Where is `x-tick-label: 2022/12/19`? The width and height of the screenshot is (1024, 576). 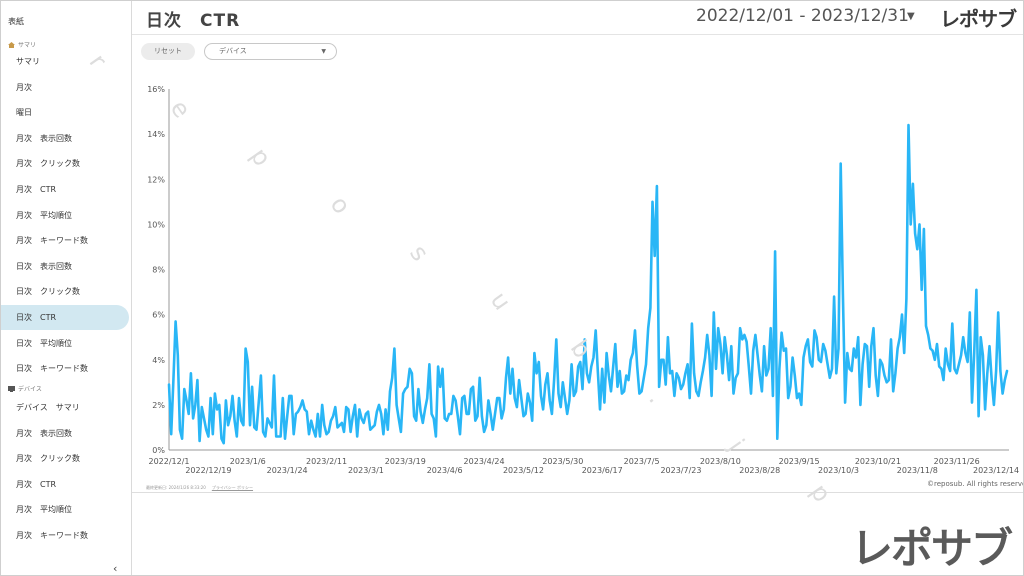
x-tick-label: 2022/12/19 is located at coordinates (208, 470).